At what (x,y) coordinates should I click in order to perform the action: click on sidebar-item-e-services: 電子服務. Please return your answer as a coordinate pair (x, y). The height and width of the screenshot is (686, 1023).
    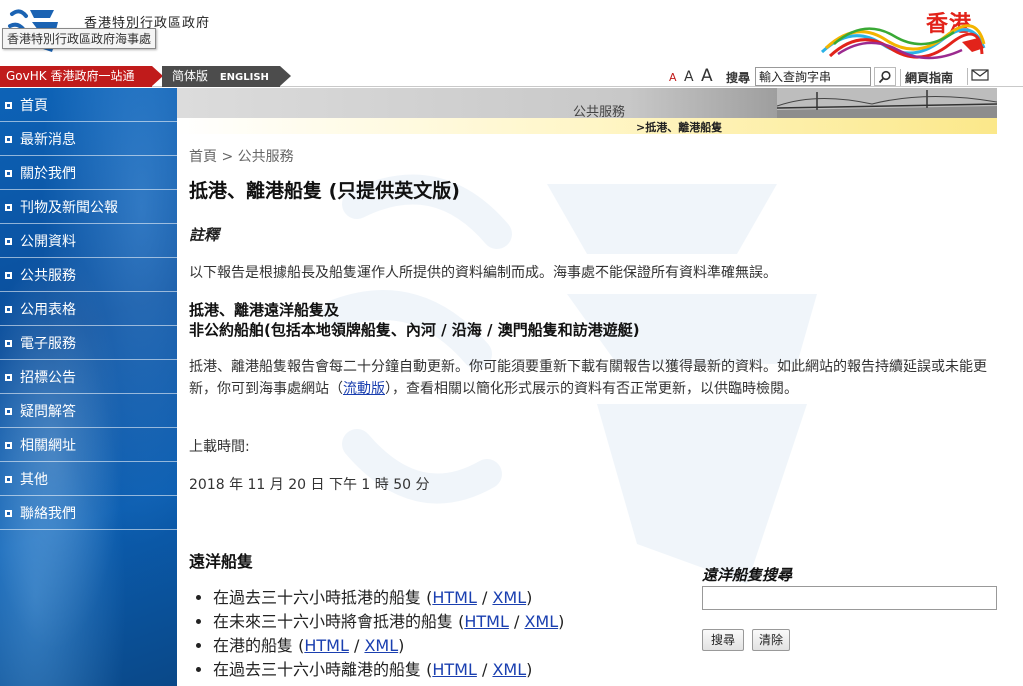
    Looking at the image, I should click on (88, 343).